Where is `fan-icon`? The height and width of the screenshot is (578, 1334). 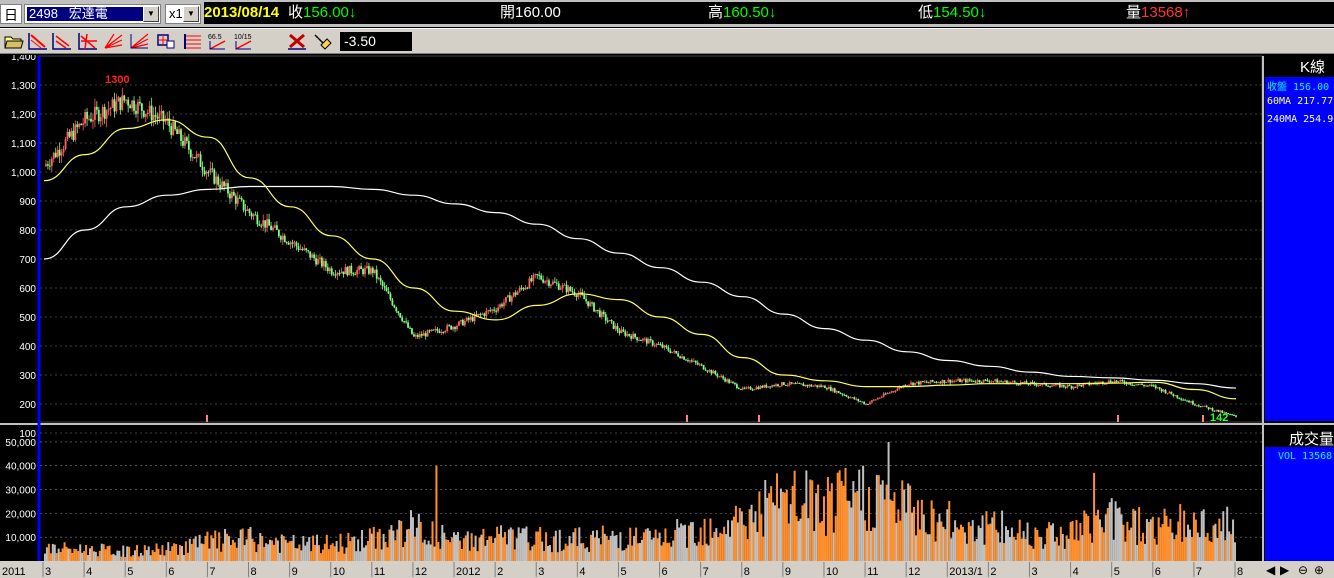
fan-icon is located at coordinates (88, 41).